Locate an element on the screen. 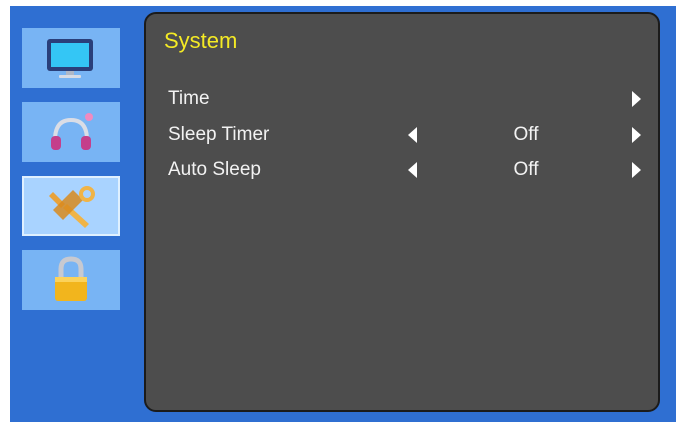 This screenshot has height=428, width=682. menu-row-sleep-timer: Sleep Timer Off is located at coordinates (402, 135).